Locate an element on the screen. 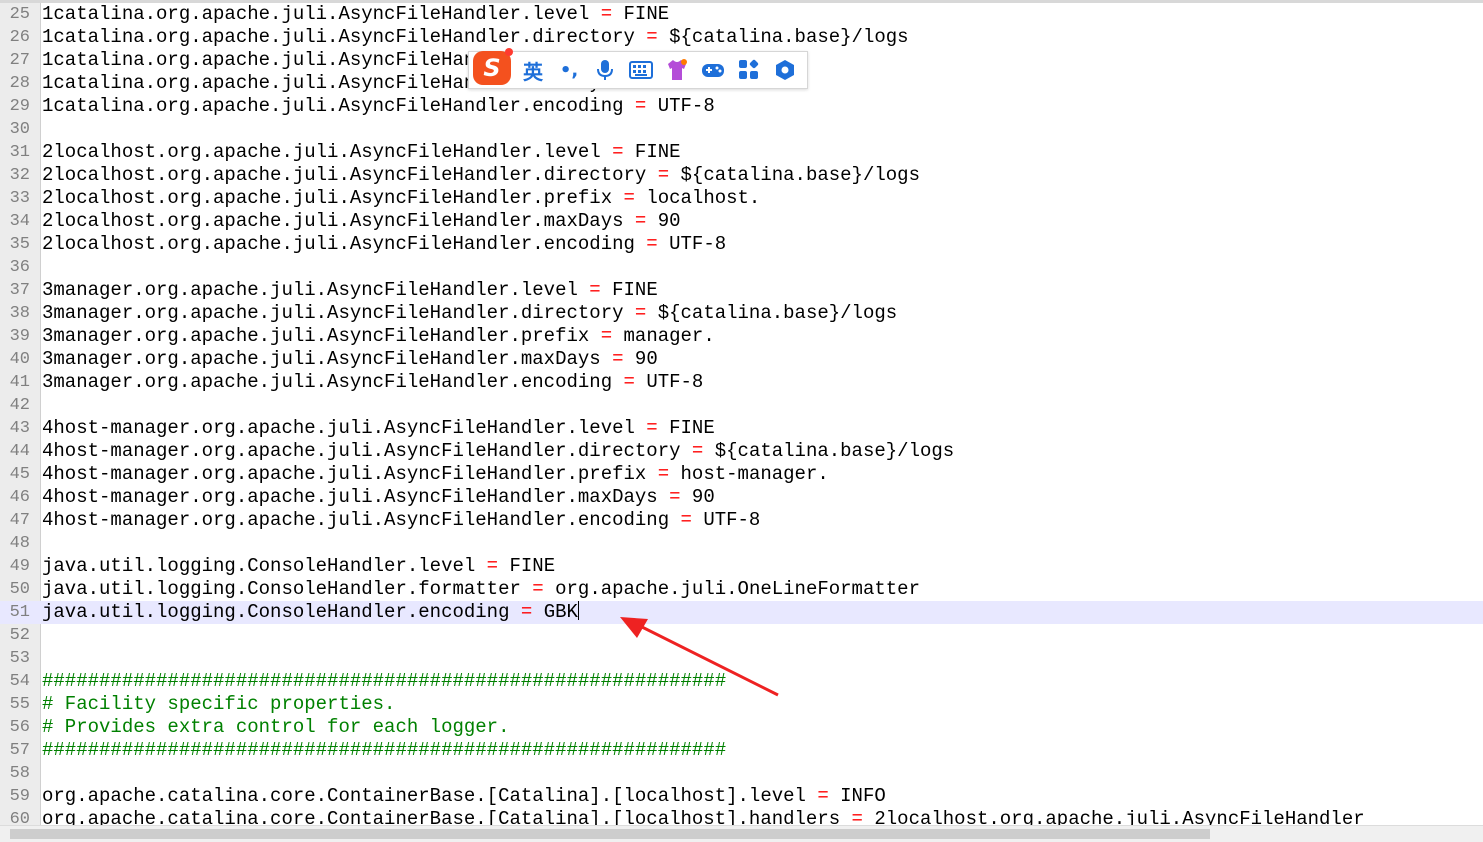 The height and width of the screenshot is (842, 1483). annotation-arrow-shaft is located at coordinates (707, 659).